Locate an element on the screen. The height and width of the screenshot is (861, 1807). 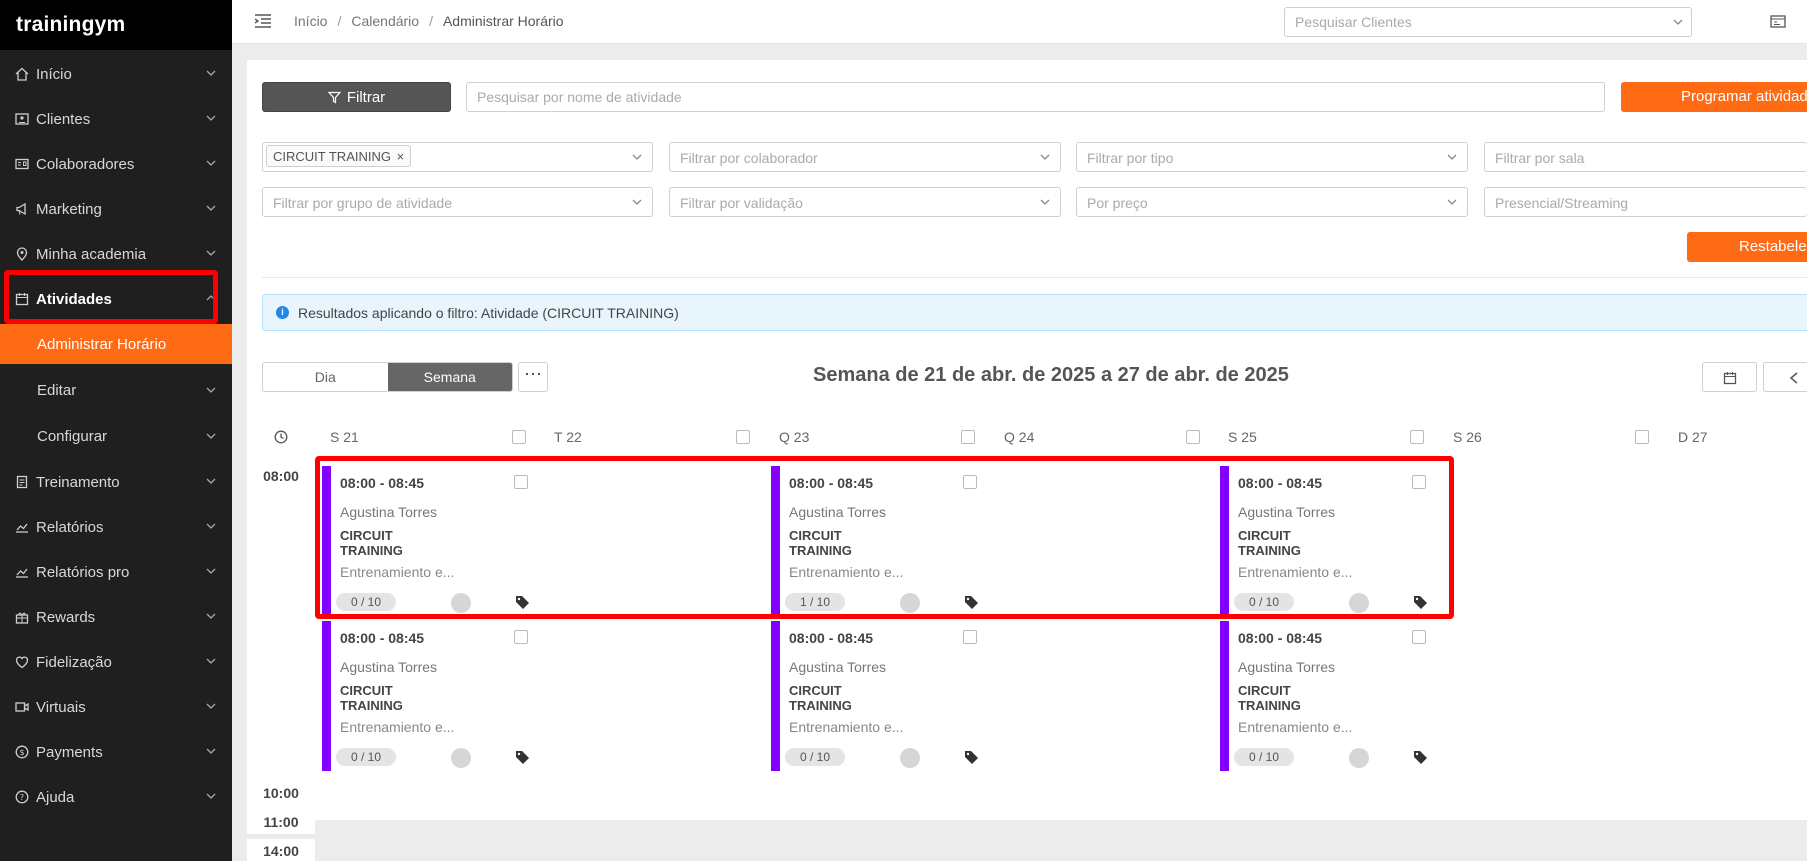
collaborator-filter-select: Filtrar por colaborador is located at coordinates (865, 157).